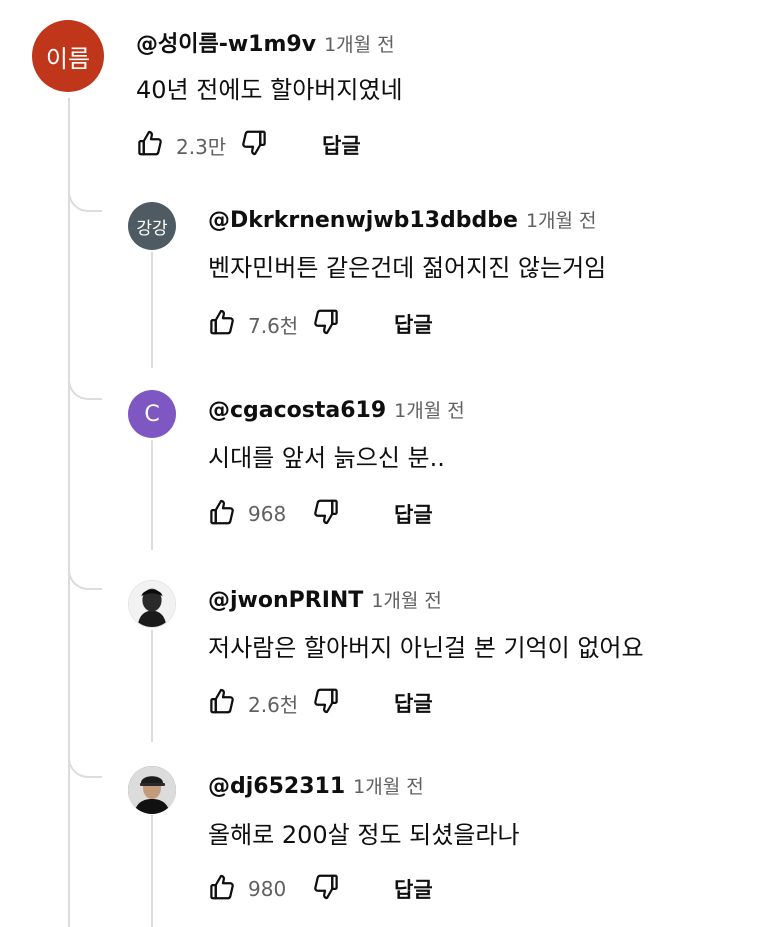  What do you see at coordinates (326, 458) in the screenshot?
I see `comment-text: 시대를 앞서 늙으신 분..` at bounding box center [326, 458].